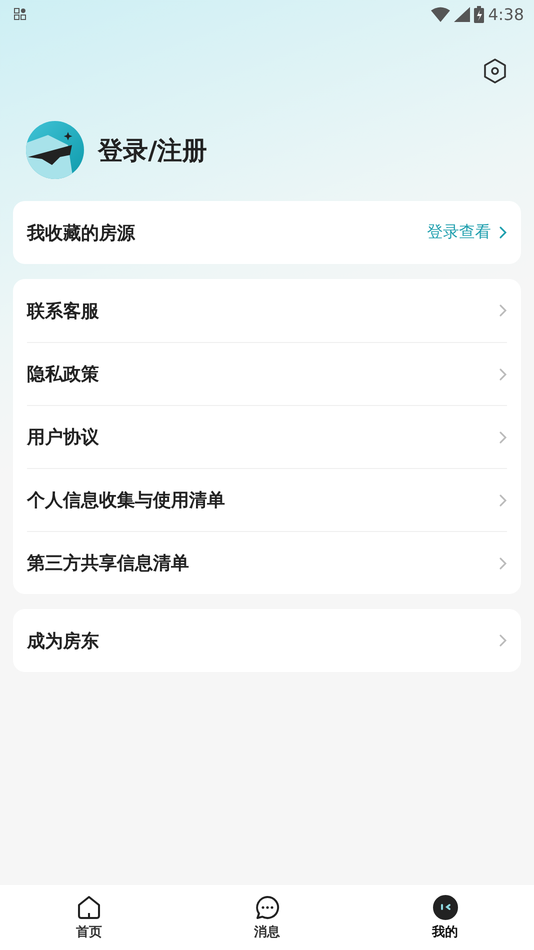  What do you see at coordinates (89, 907) in the screenshot?
I see `home-icon` at bounding box center [89, 907].